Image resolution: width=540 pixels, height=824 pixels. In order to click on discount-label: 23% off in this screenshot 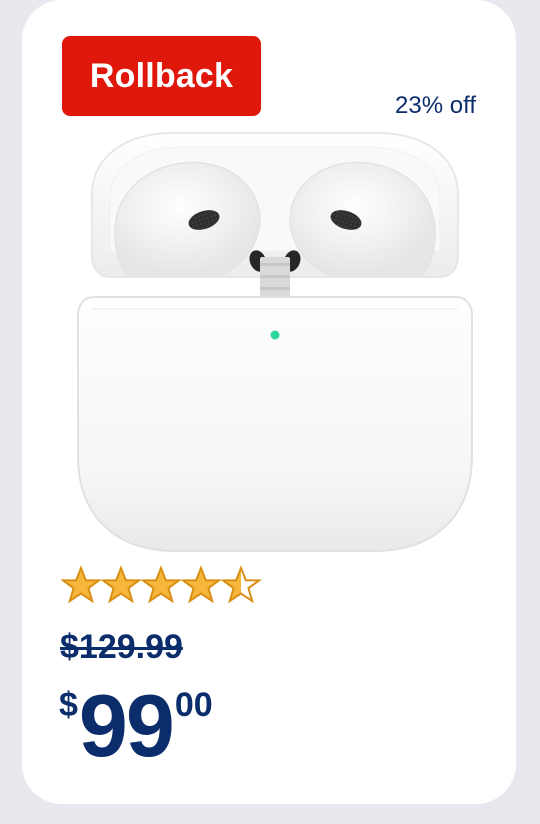, I will do `click(435, 105)`.